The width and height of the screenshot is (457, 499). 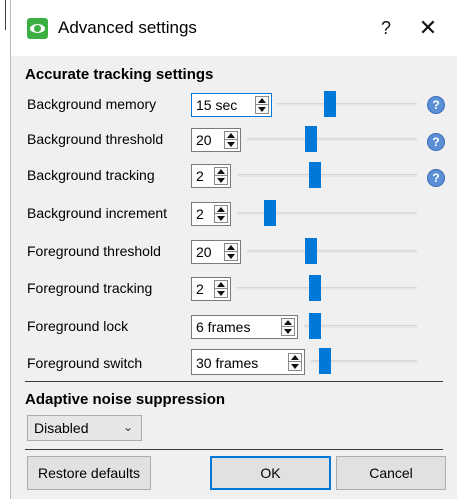 What do you see at coordinates (4, 249) in the screenshot?
I see `left-edge` at bounding box center [4, 249].